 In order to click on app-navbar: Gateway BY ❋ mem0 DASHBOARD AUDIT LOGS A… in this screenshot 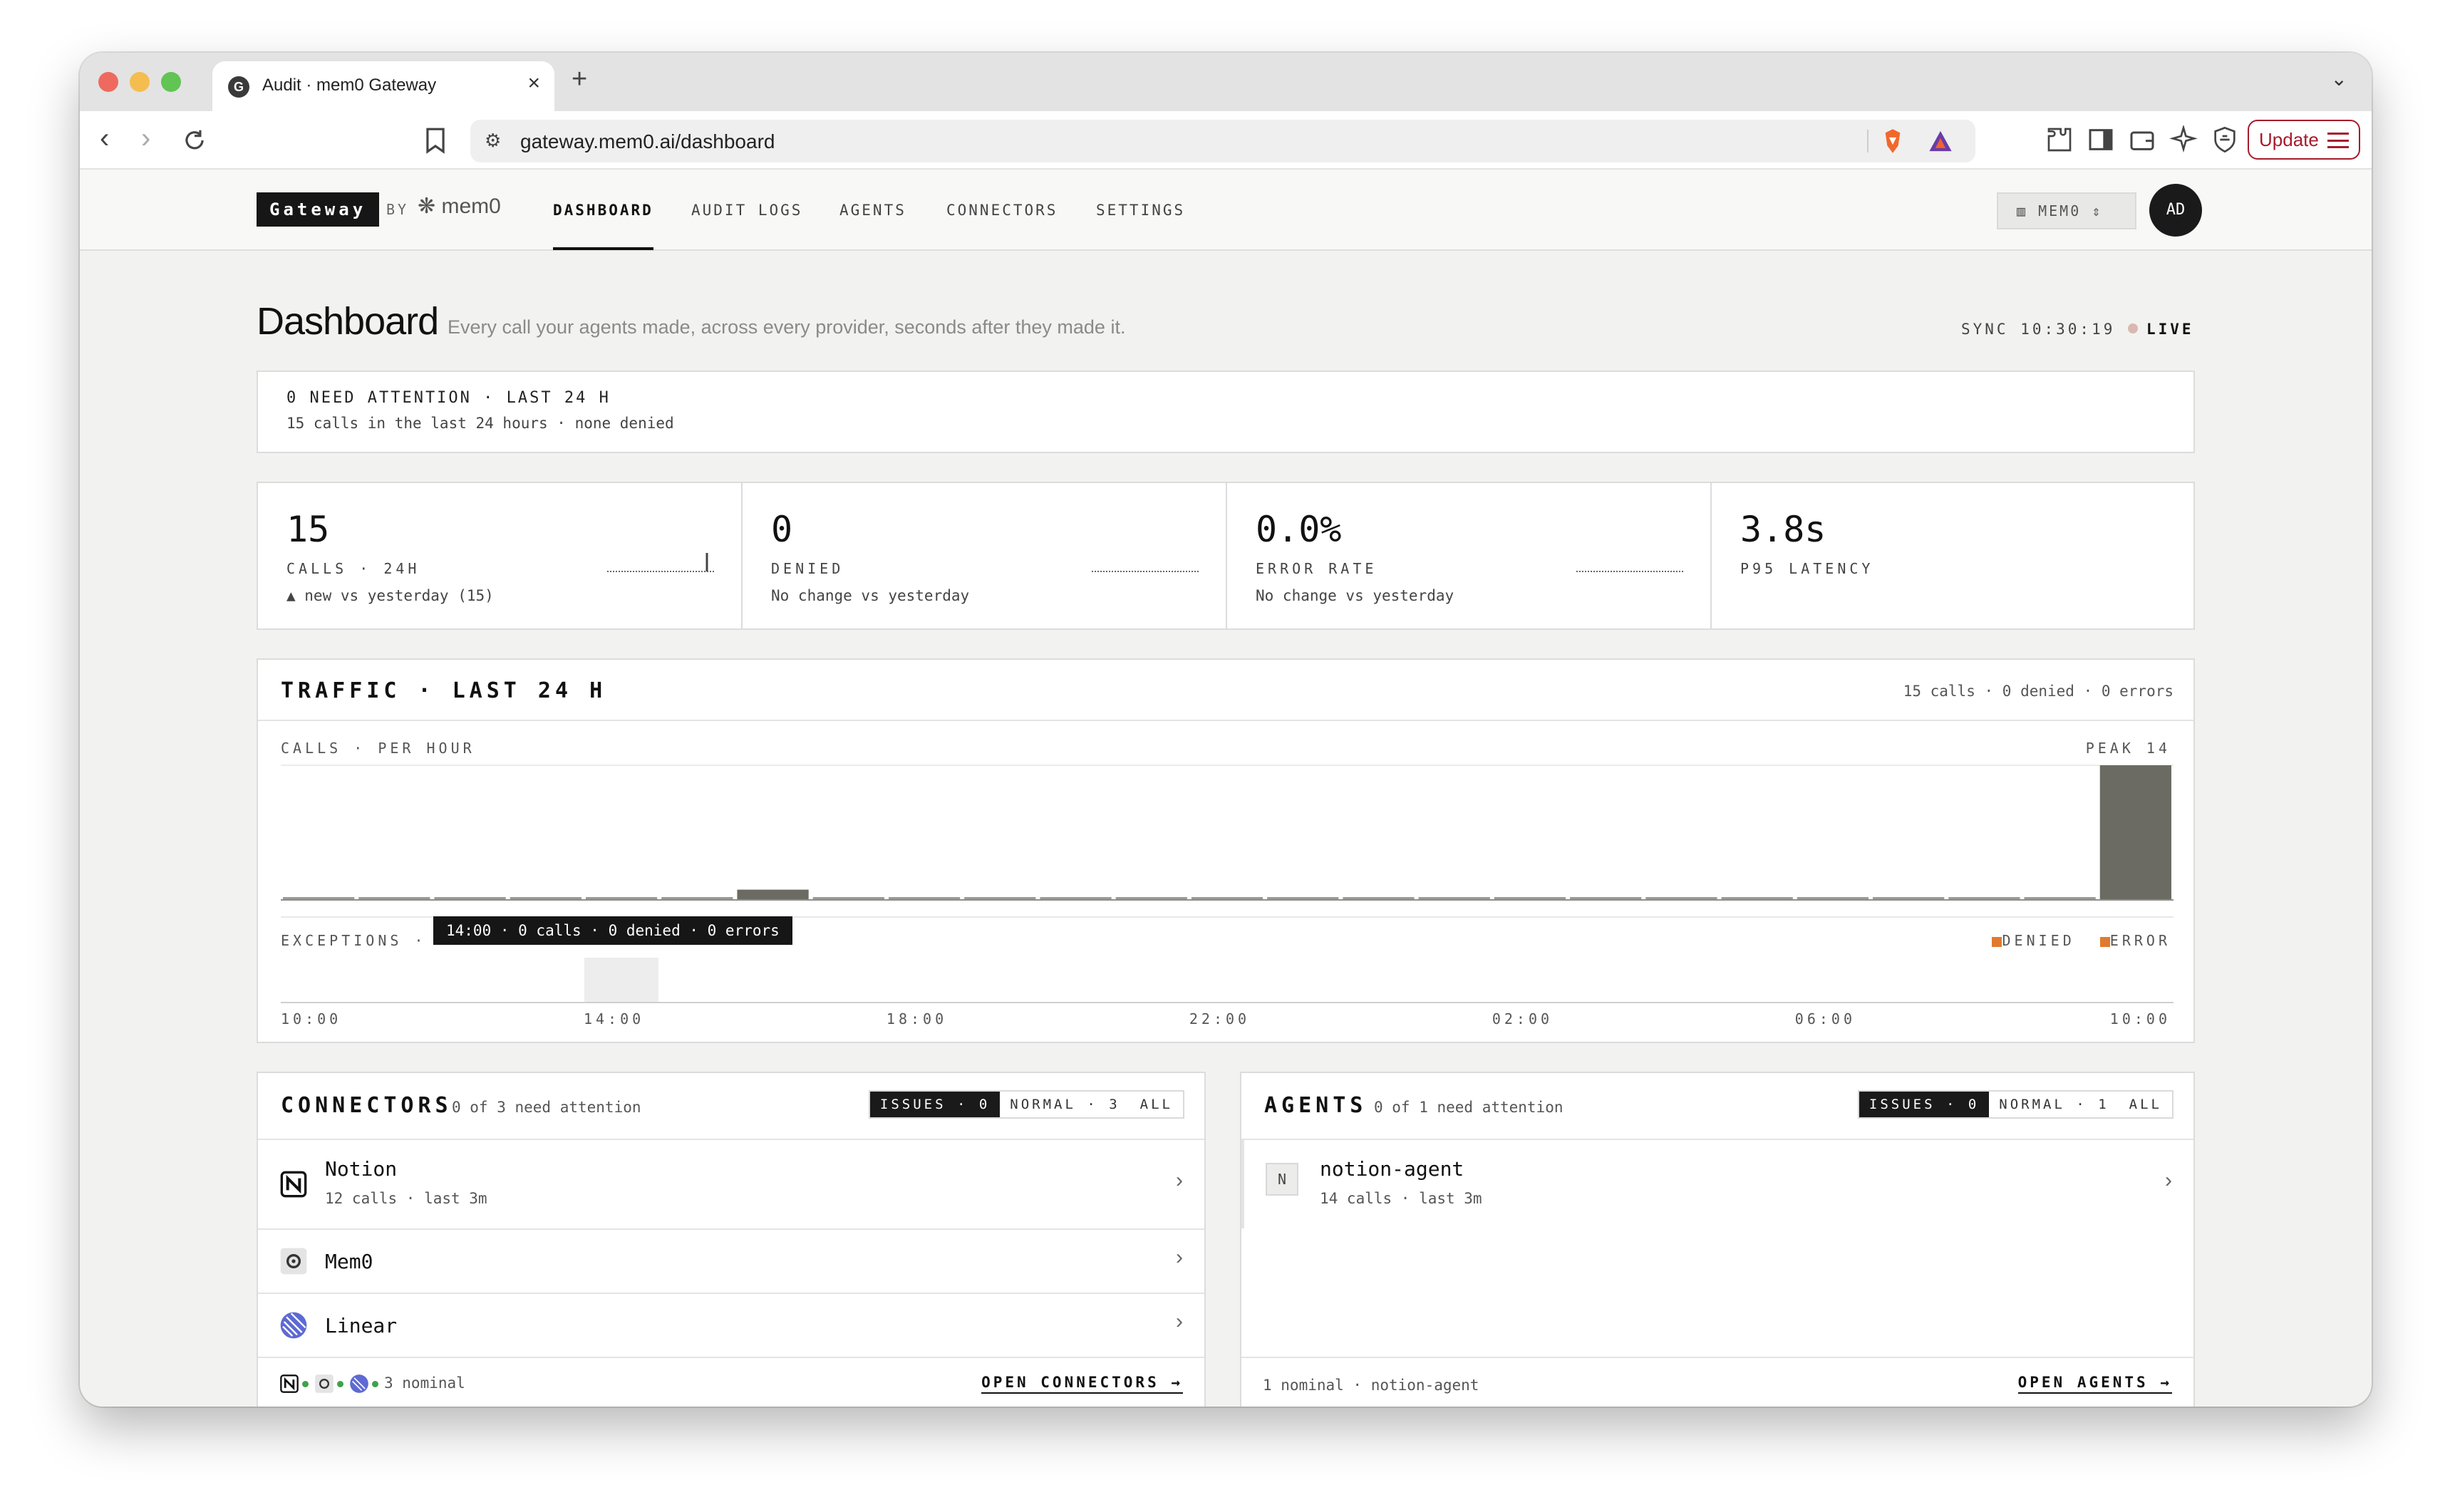, I will do `click(1226, 211)`.